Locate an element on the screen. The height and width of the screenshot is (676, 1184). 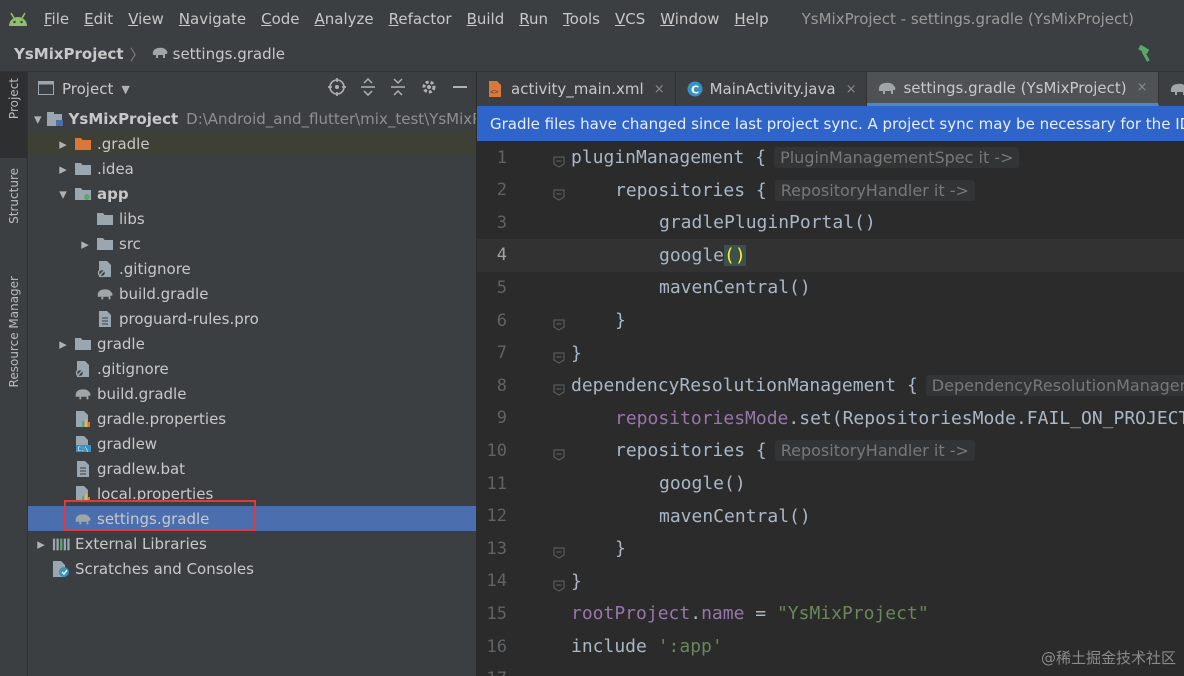
breadcrumb-project: YsMixProject is located at coordinates (69, 54).